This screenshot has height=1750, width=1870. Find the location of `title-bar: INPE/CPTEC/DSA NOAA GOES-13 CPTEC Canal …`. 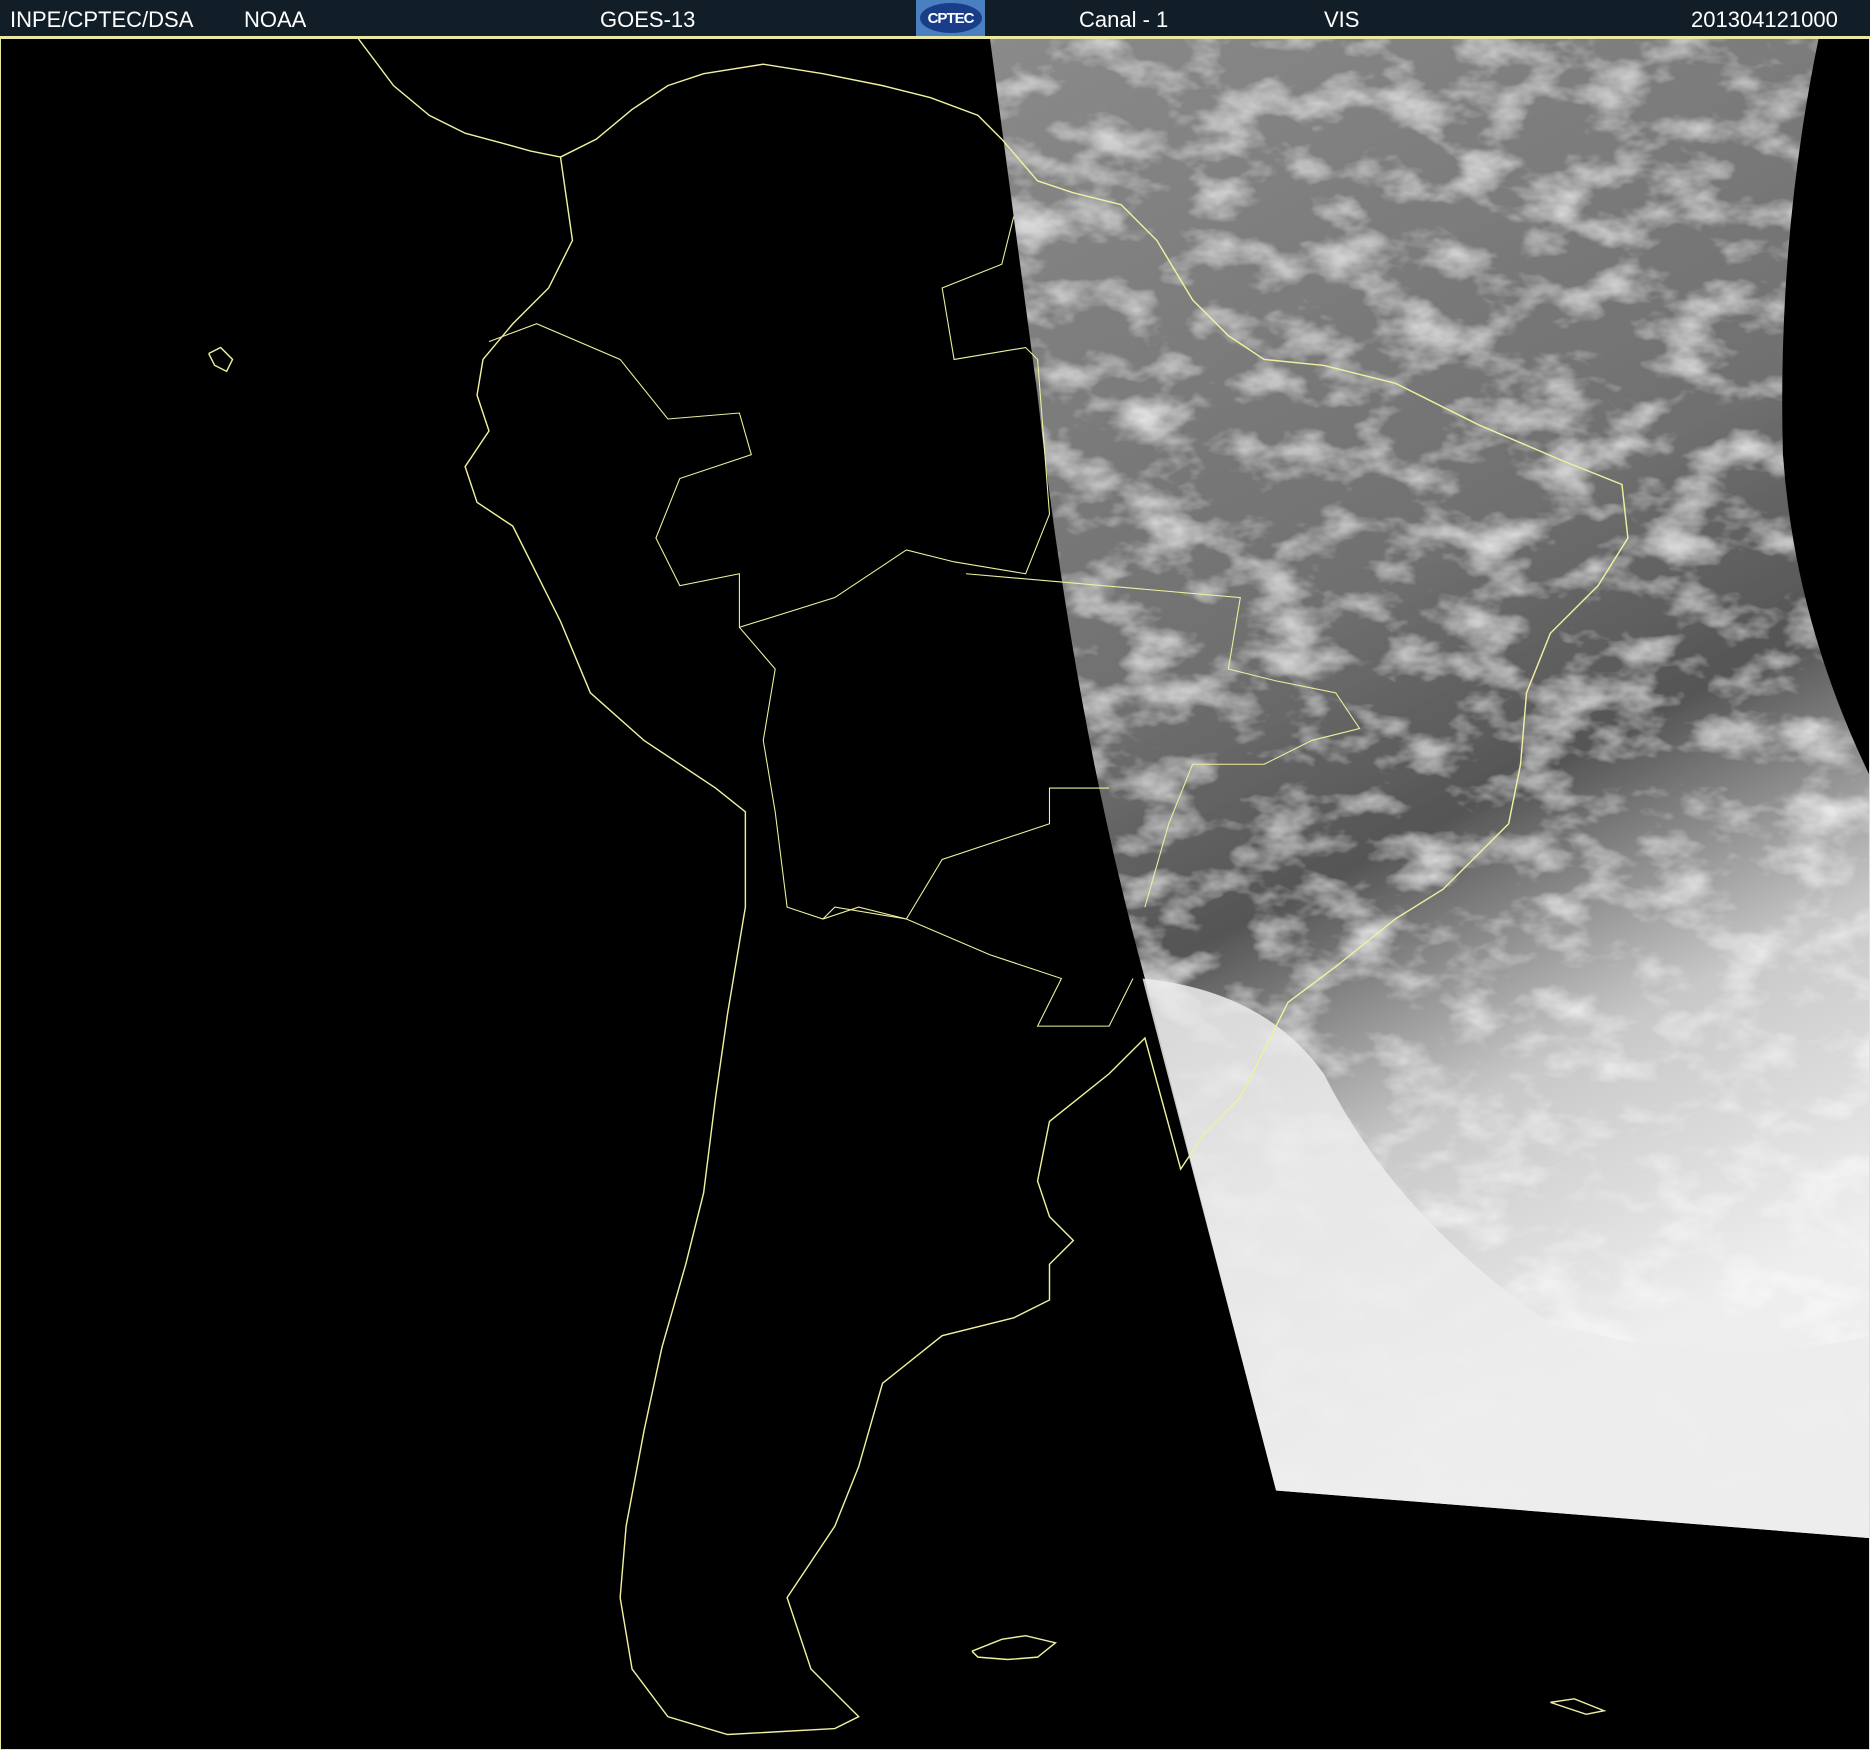

title-bar: INPE/CPTEC/DSA NOAA GOES-13 CPTEC Canal … is located at coordinates (935, 19).